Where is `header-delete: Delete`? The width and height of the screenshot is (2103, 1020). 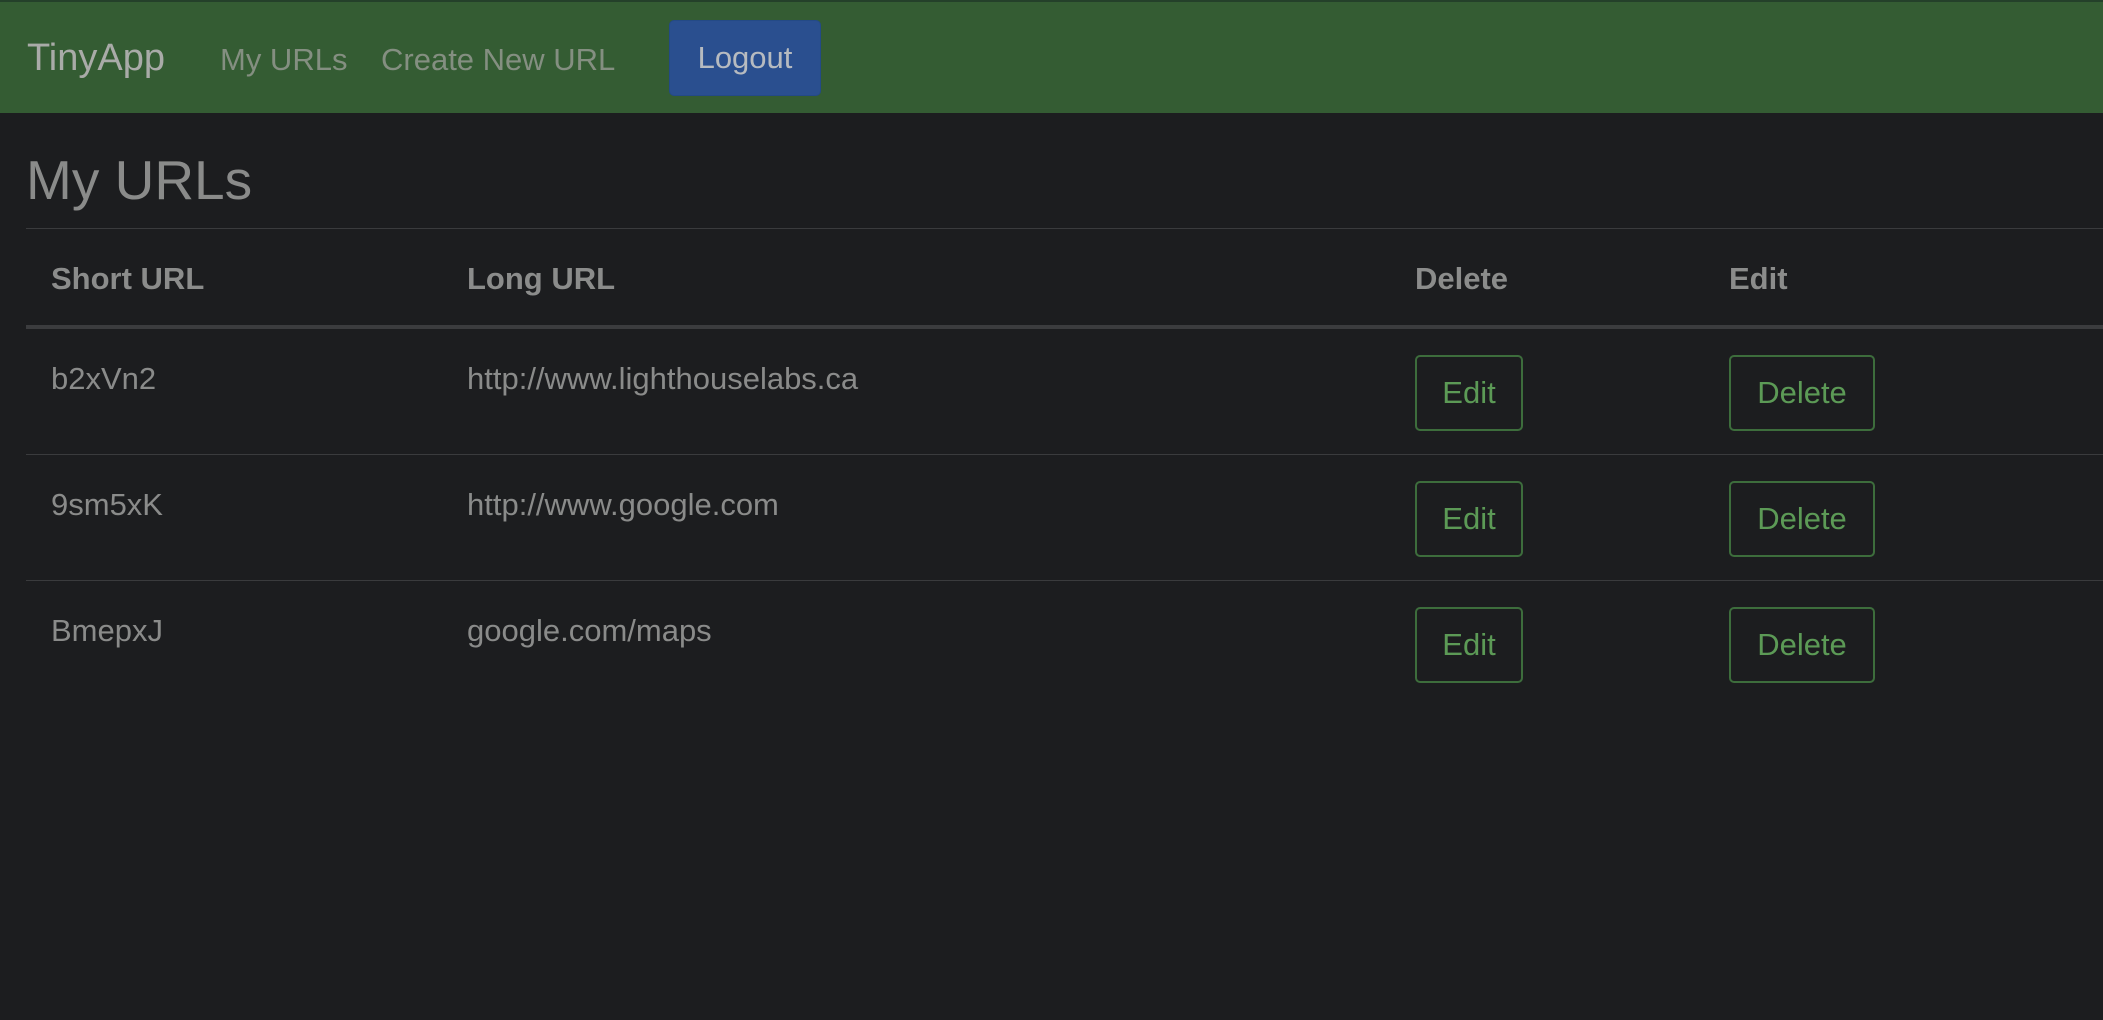
header-delete: Delete is located at coordinates (1462, 278).